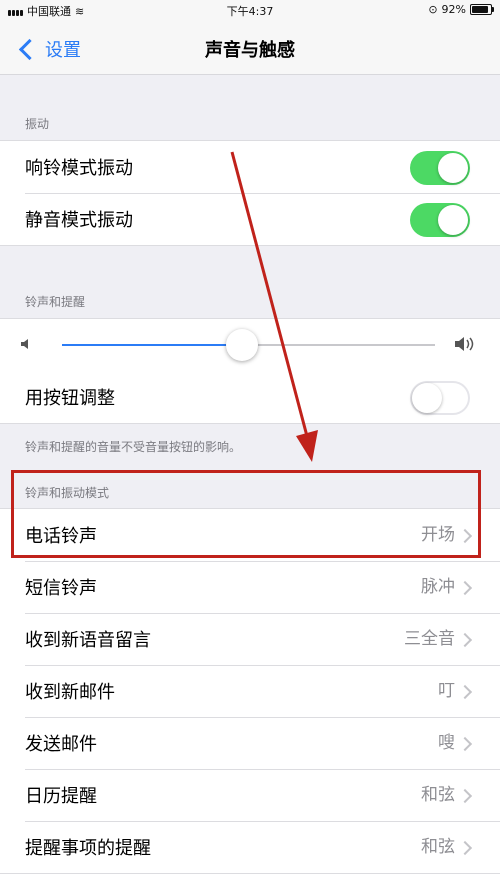  Describe the element at coordinates (55, 302) in the screenshot. I see `section-header-ringer: 铃声和提醒` at that location.